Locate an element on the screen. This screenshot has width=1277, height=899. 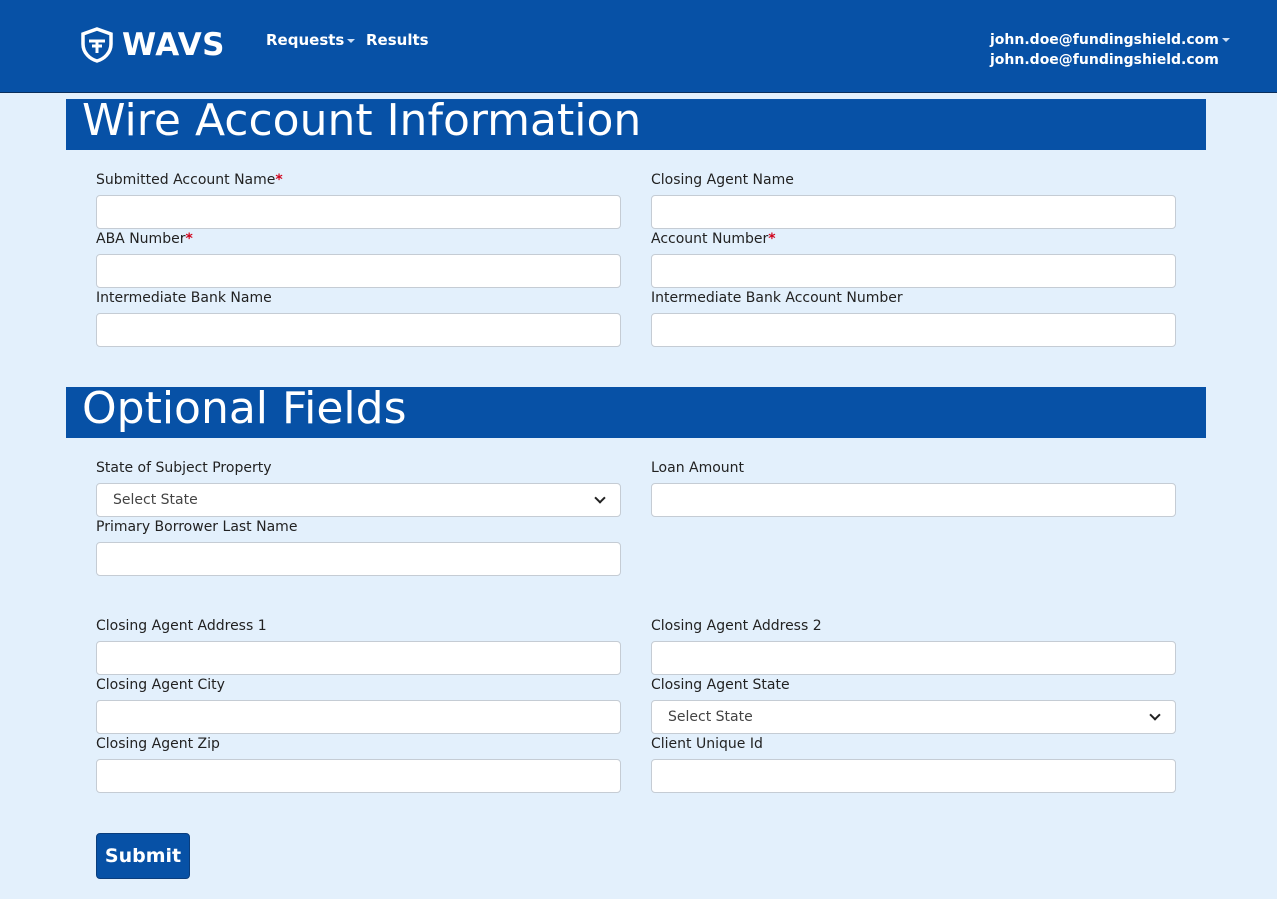
submitted-account-name-input is located at coordinates (358, 212).